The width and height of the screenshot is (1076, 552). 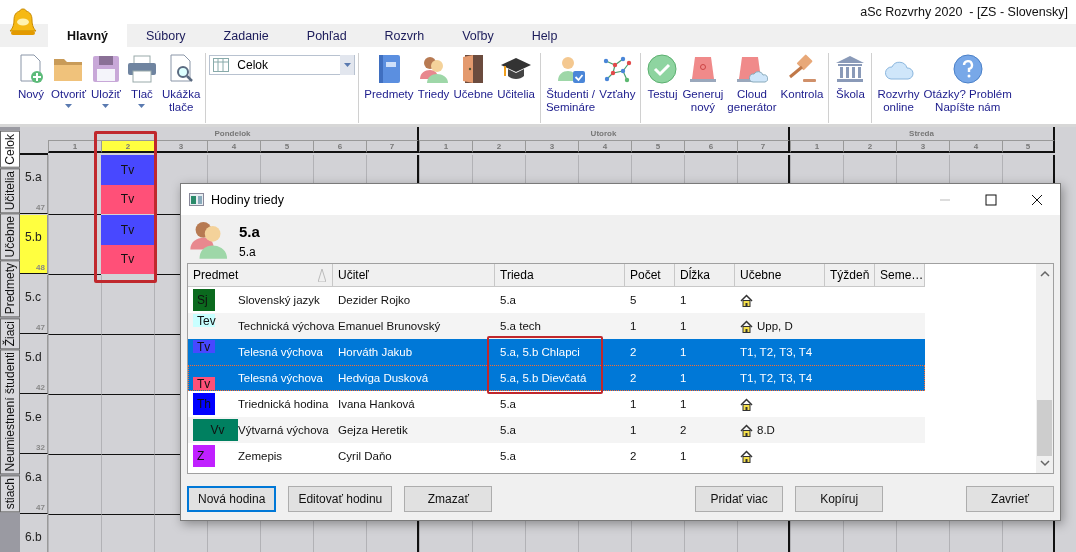 What do you see at coordinates (703, 88) in the screenshot?
I see `ribbon-button: Generuj nový` at bounding box center [703, 88].